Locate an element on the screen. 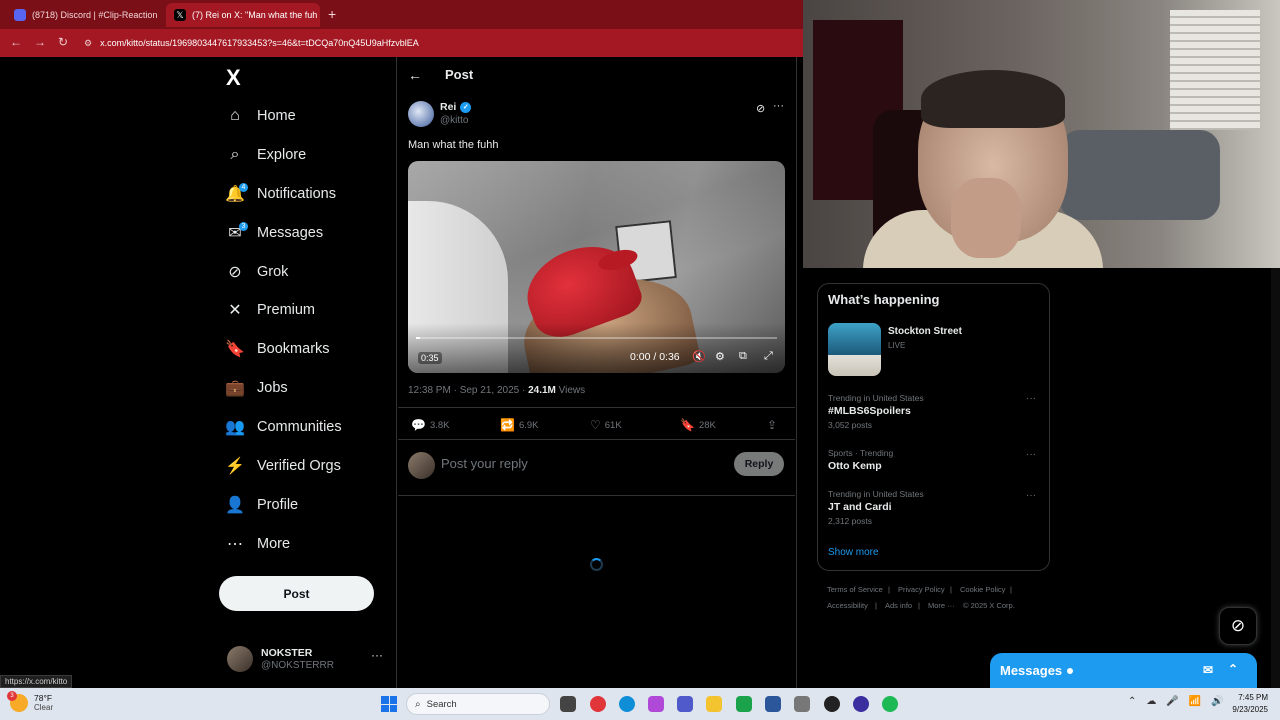  sidebar-item-bookmarks: 🔖 Bookmarks is located at coordinates (277, 349).